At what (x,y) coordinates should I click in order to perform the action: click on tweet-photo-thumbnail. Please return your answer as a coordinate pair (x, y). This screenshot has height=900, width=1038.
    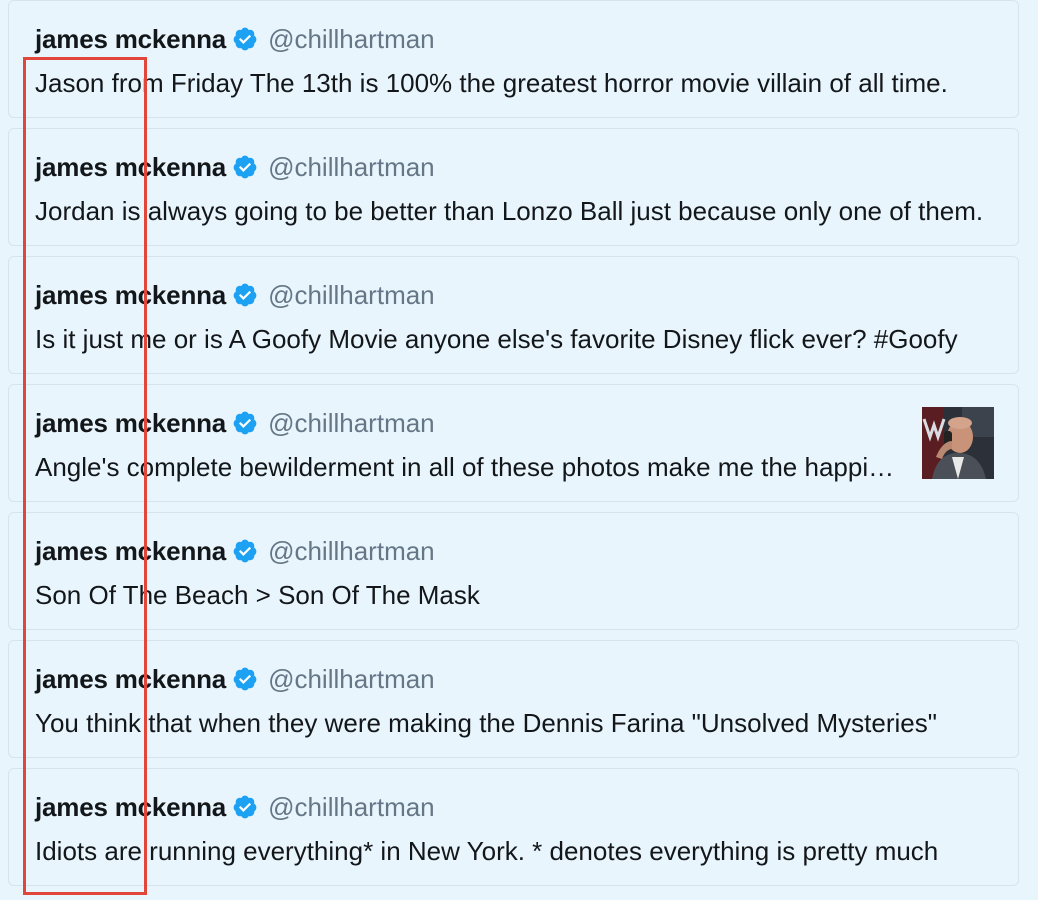
    Looking at the image, I should click on (958, 443).